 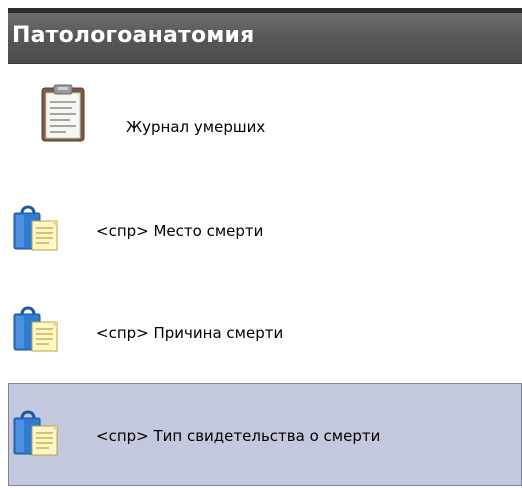 What do you see at coordinates (265, 38) in the screenshot?
I see `panel-header: Патологоанатомия` at bounding box center [265, 38].